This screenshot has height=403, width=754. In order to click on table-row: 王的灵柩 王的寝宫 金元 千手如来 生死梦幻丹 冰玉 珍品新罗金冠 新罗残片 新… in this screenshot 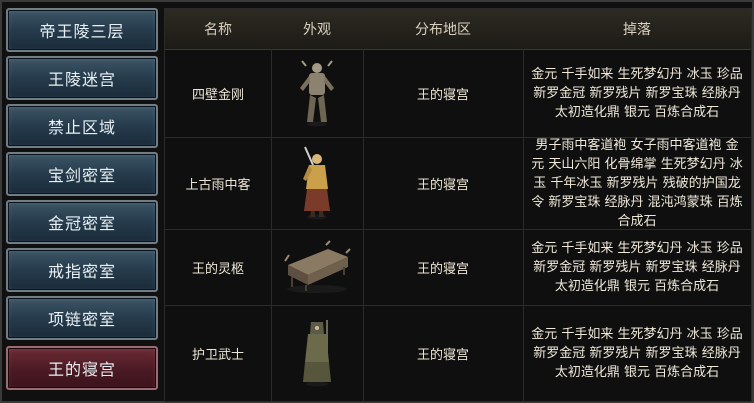, I will do `click(458, 267)`.